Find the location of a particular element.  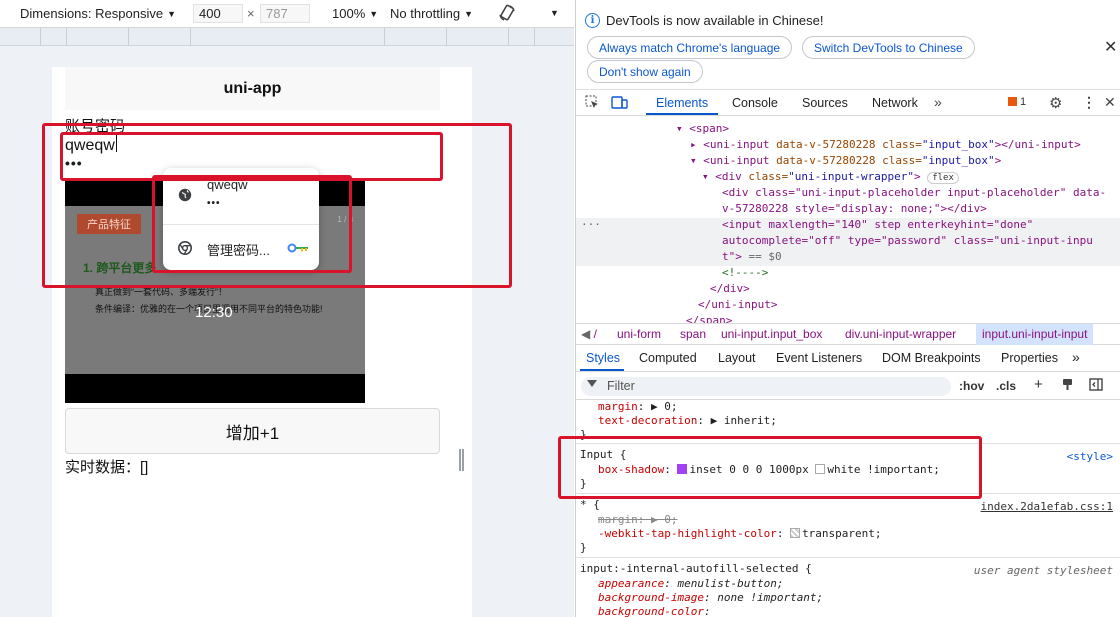

css-declaration: background-image: none !important; is located at coordinates (711, 597).